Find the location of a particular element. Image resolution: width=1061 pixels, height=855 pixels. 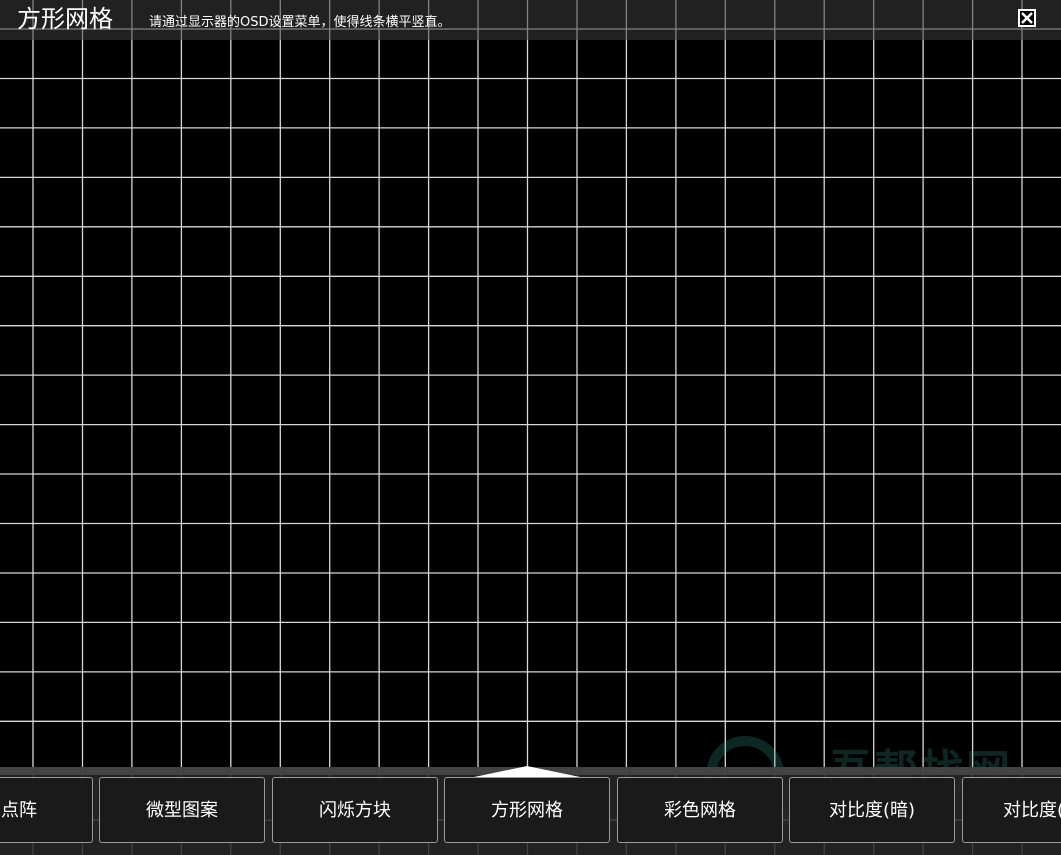

tab-contrast-light: 对比度( is located at coordinates (1011, 810).